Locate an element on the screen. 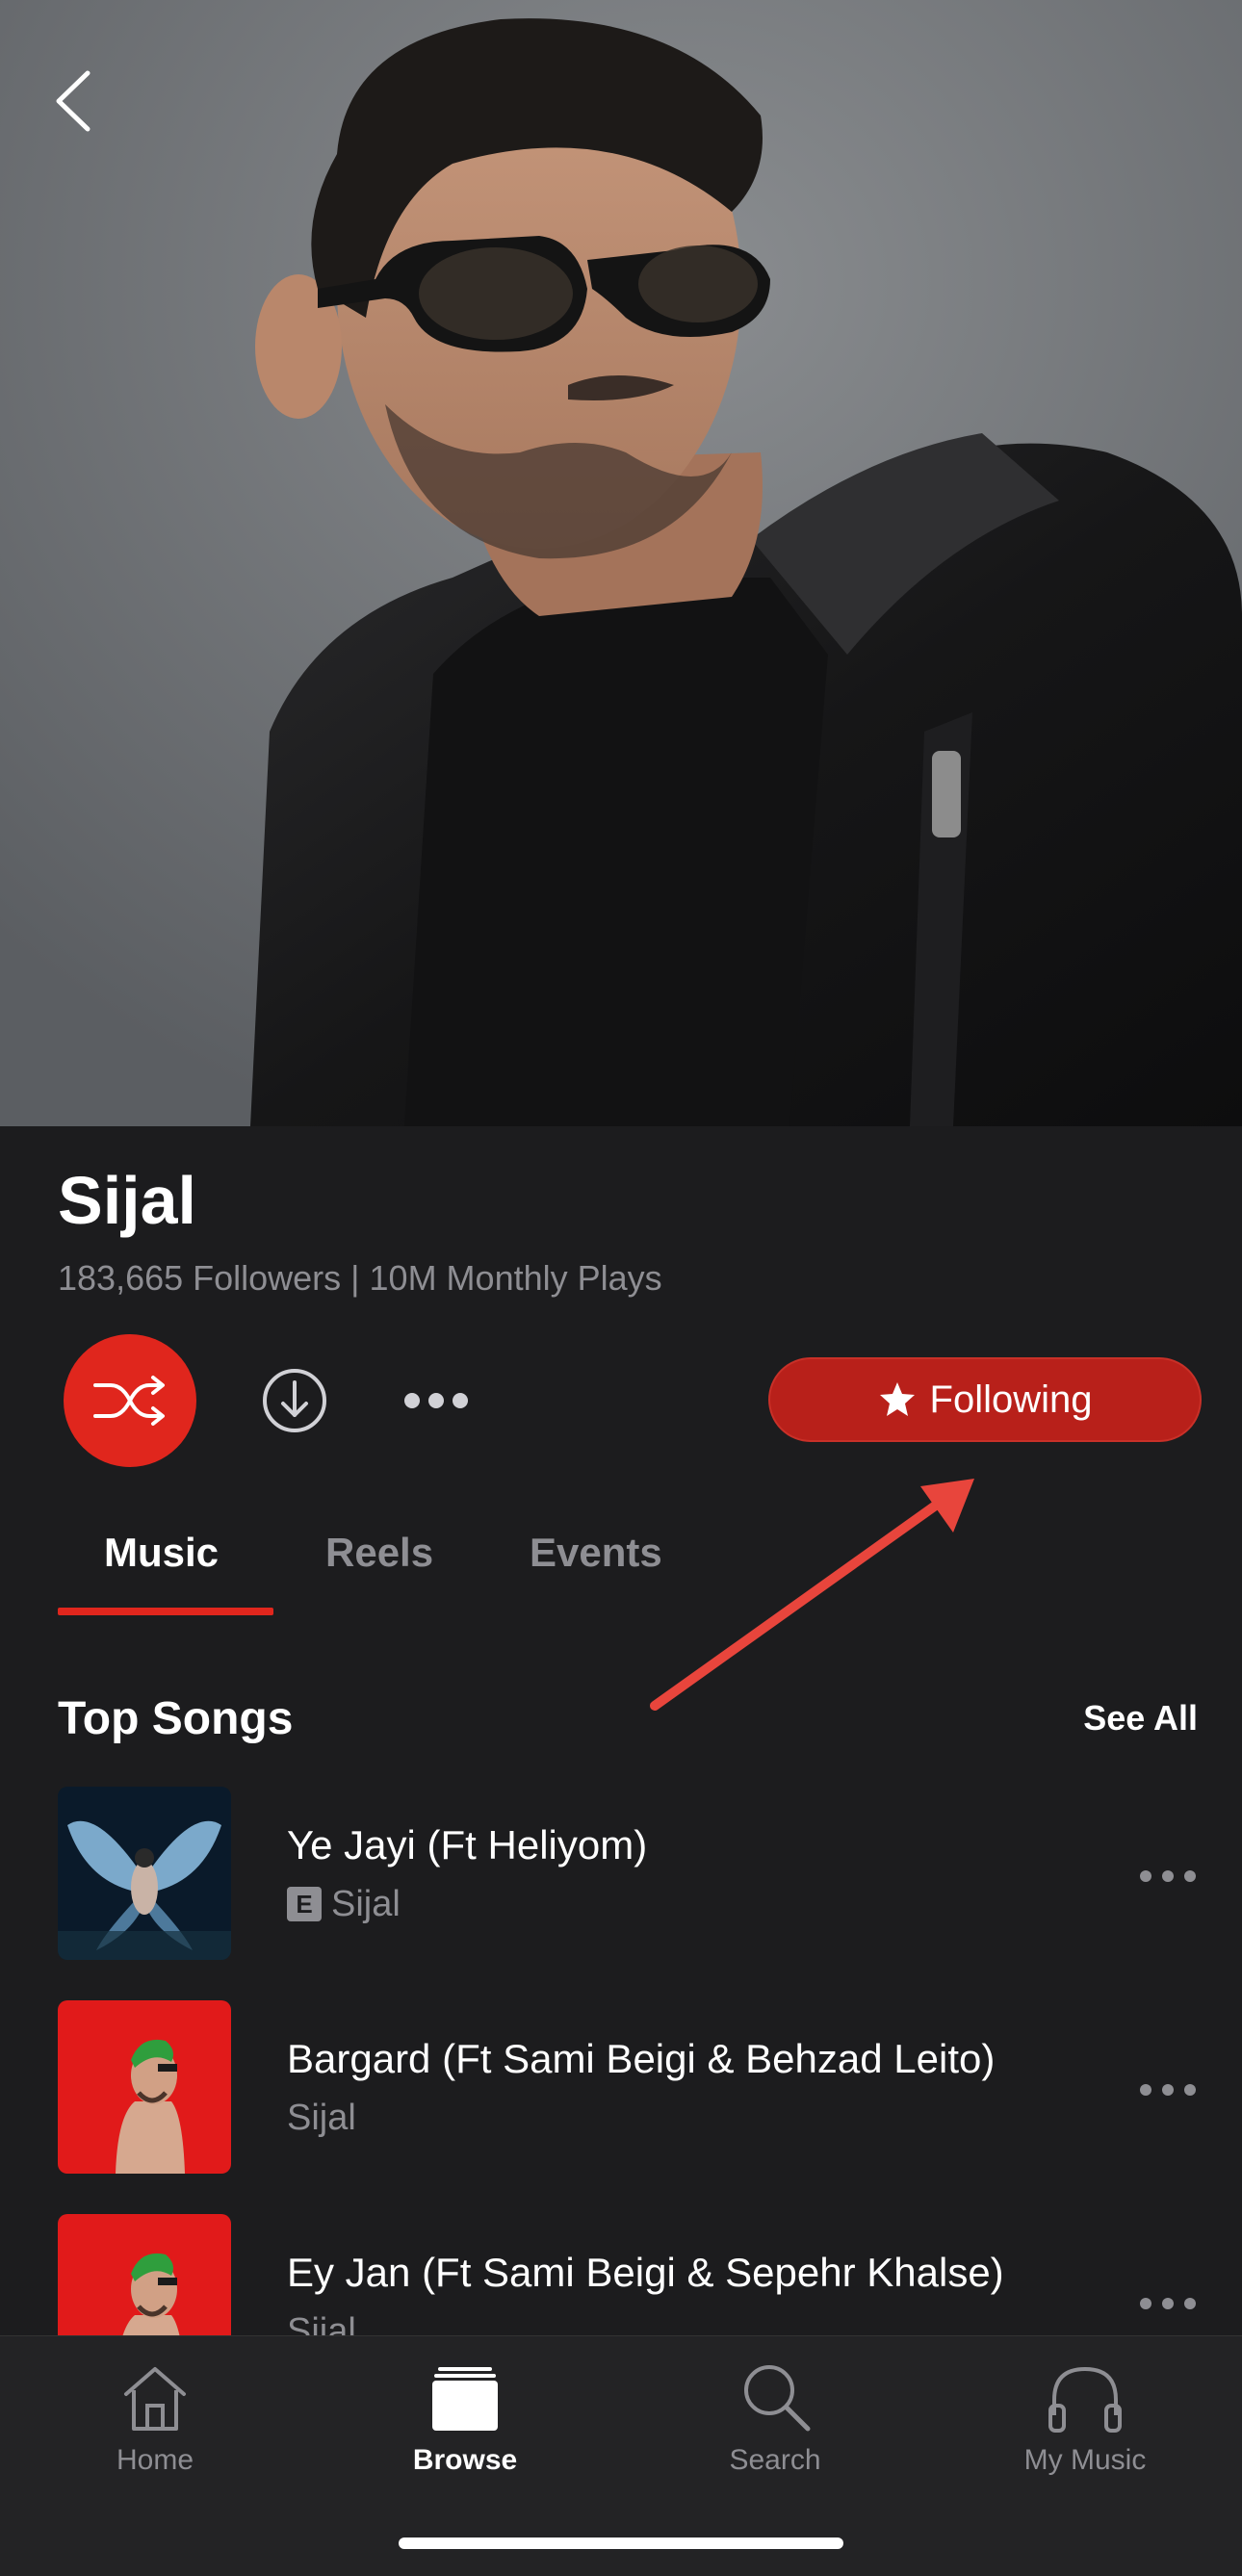 This screenshot has height=2576, width=1242. download-button is located at coordinates (294, 1400).